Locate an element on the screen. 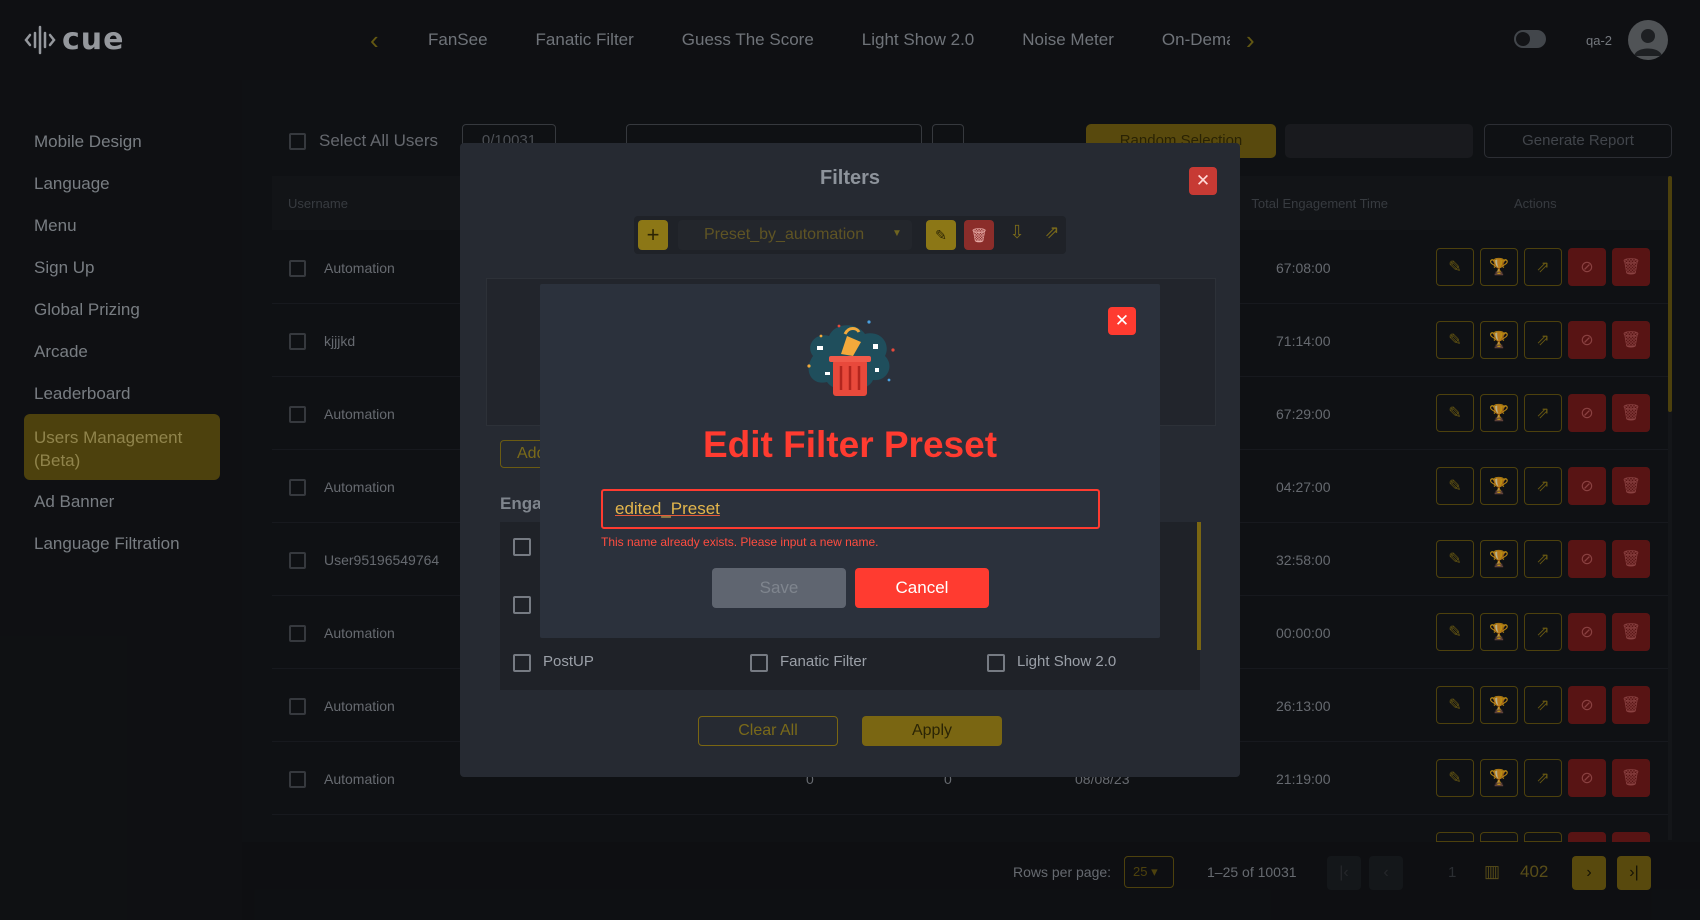 The height and width of the screenshot is (920, 1700). label-postup: PostUP is located at coordinates (568, 661).